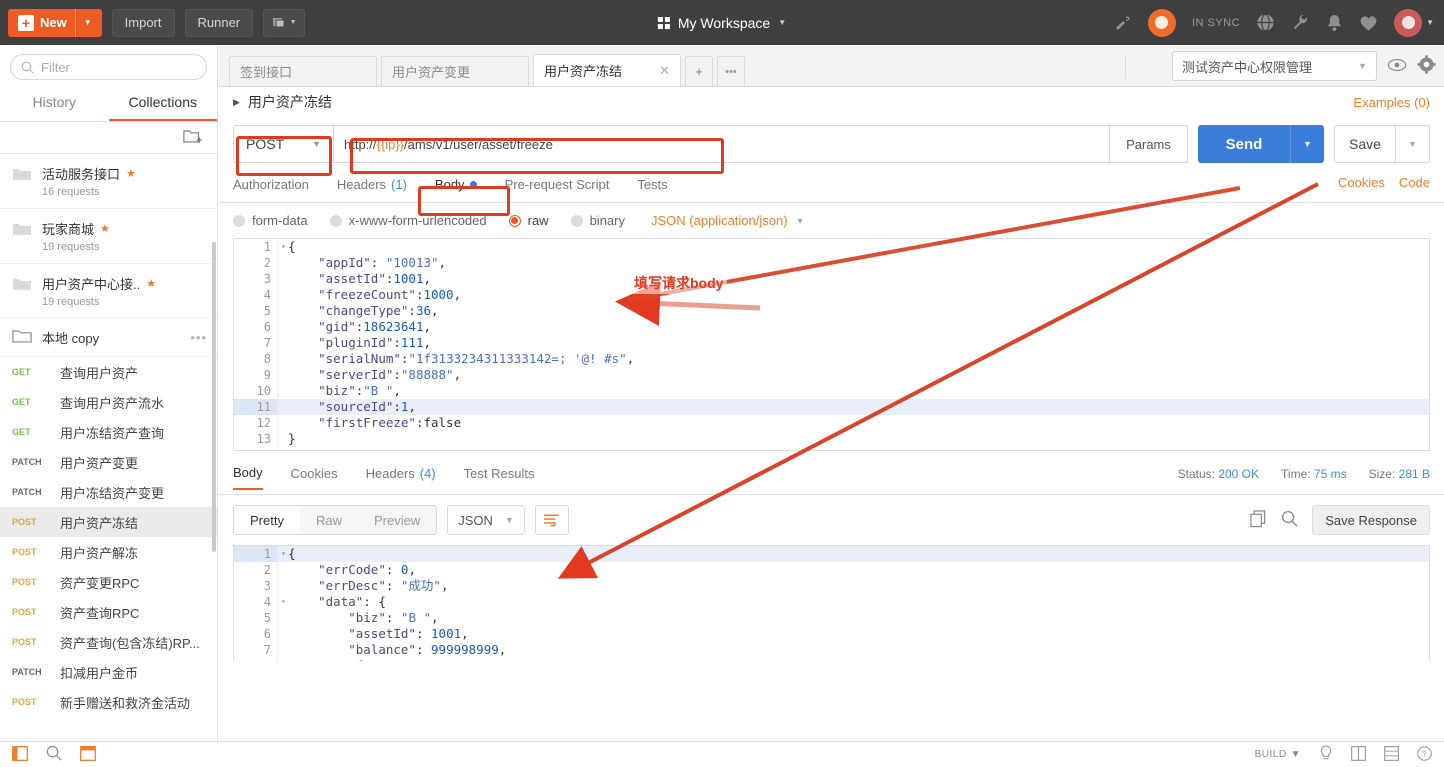  Describe the element at coordinates (372, 188) in the screenshot. I see `tab-headers: Headers (1)` at that location.